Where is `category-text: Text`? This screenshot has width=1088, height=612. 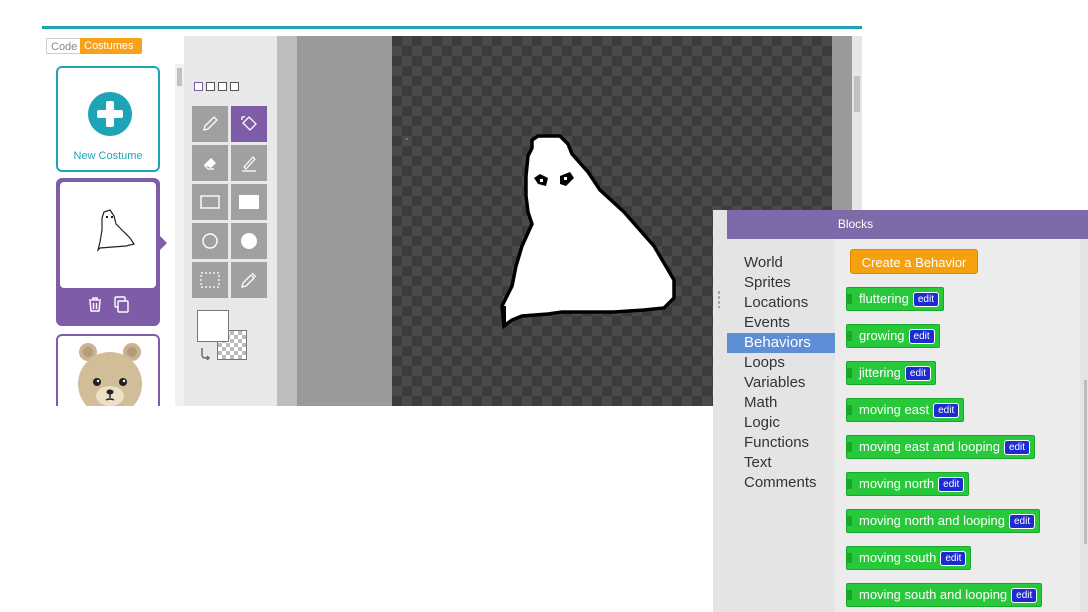
category-text: Text is located at coordinates (781, 463).